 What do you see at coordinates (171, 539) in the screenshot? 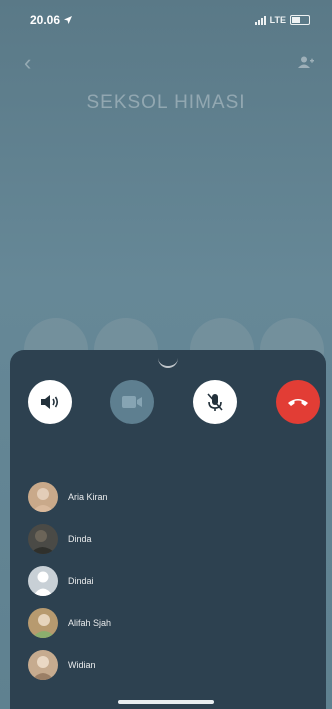
I see `participant-item: Dinda` at bounding box center [171, 539].